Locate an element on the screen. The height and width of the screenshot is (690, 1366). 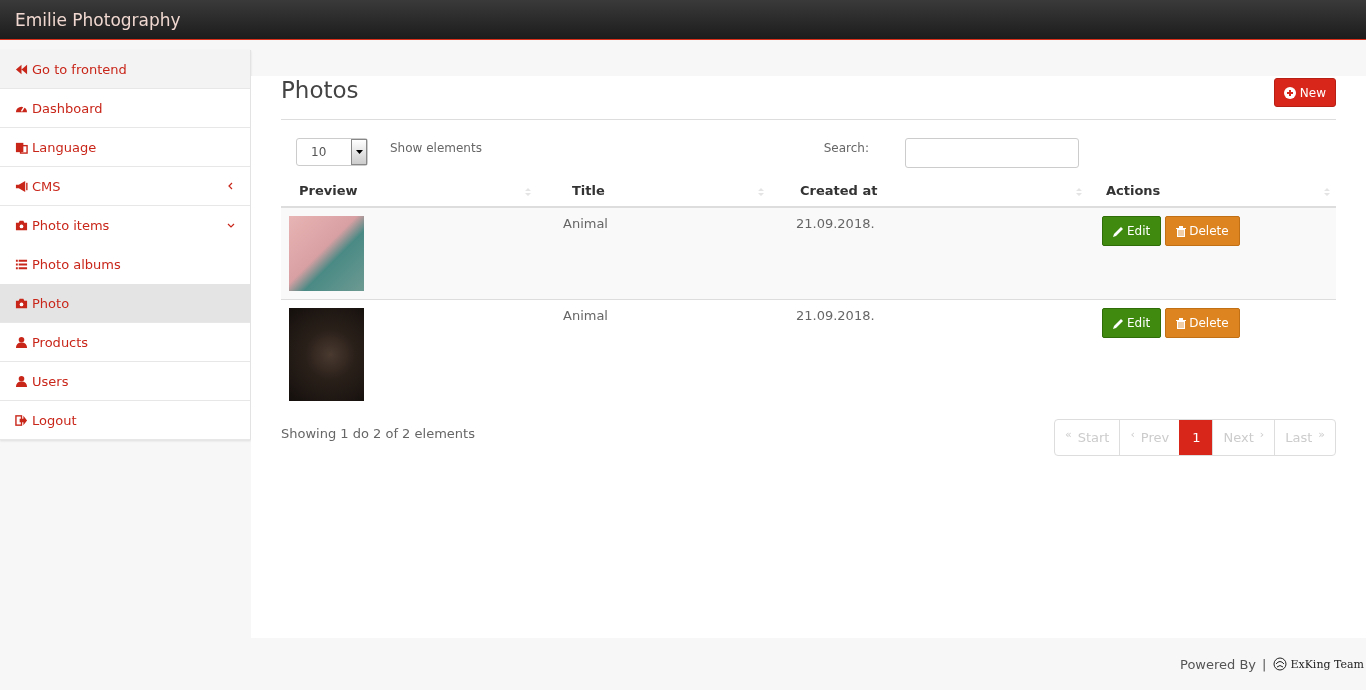
arrow-icon: › is located at coordinates (1262, 434).